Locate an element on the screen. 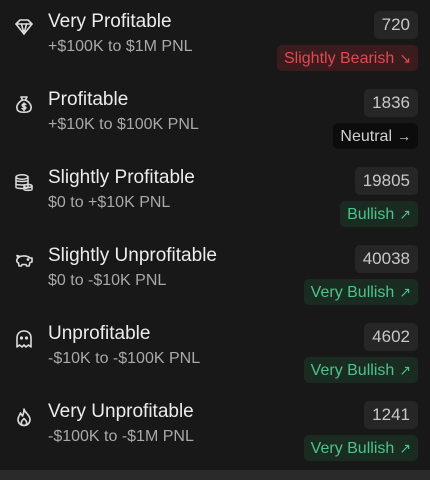 The image size is (430, 480). arrow-right-icon: → is located at coordinates (404, 136).